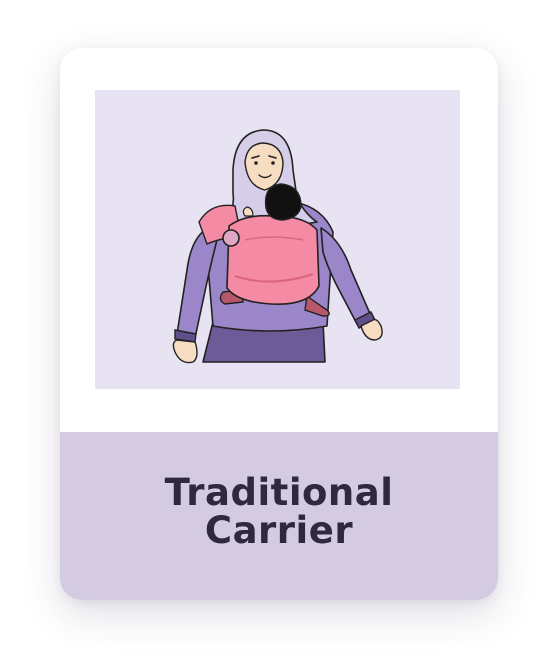 This screenshot has height=672, width=558. Describe the element at coordinates (277, 246) in the screenshot. I see `mother-with-baby-carrier-illustration` at that location.